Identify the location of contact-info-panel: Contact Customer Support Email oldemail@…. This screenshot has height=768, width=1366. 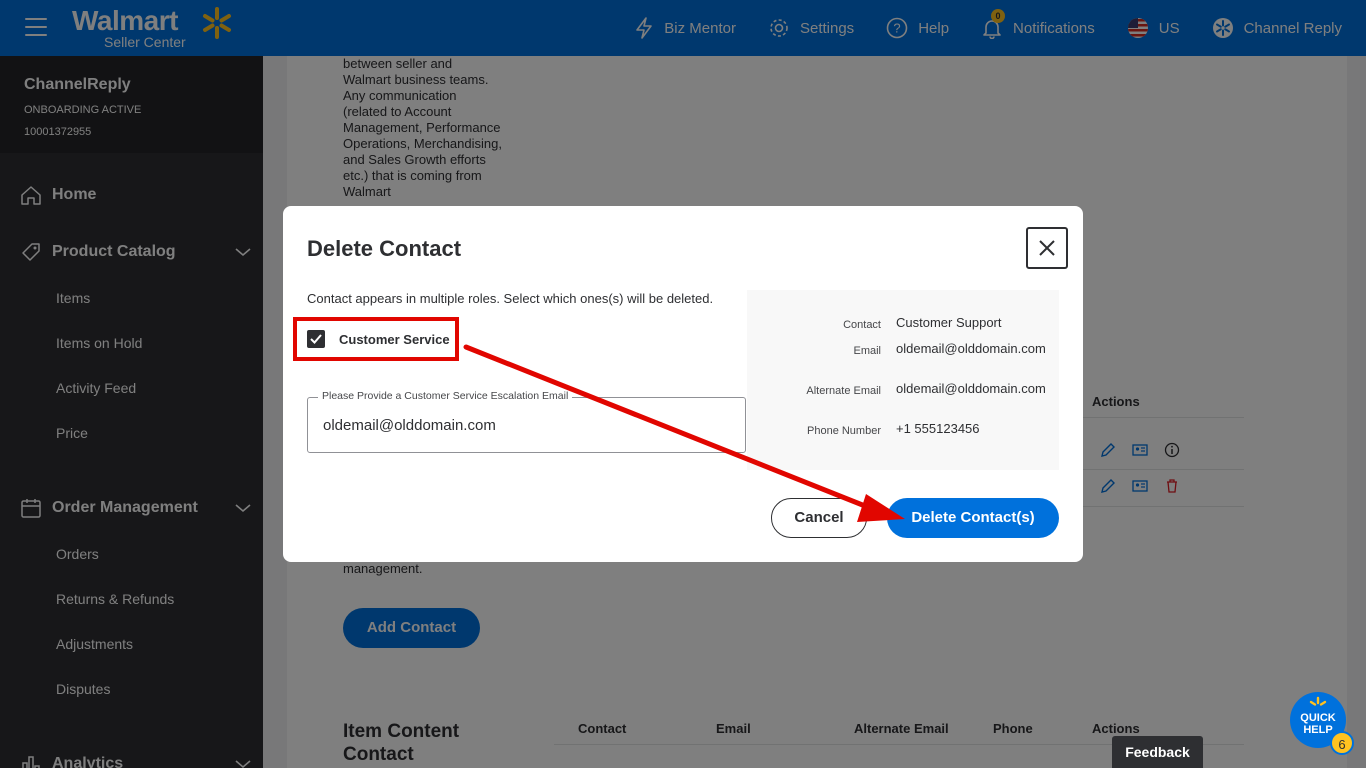
(903, 380).